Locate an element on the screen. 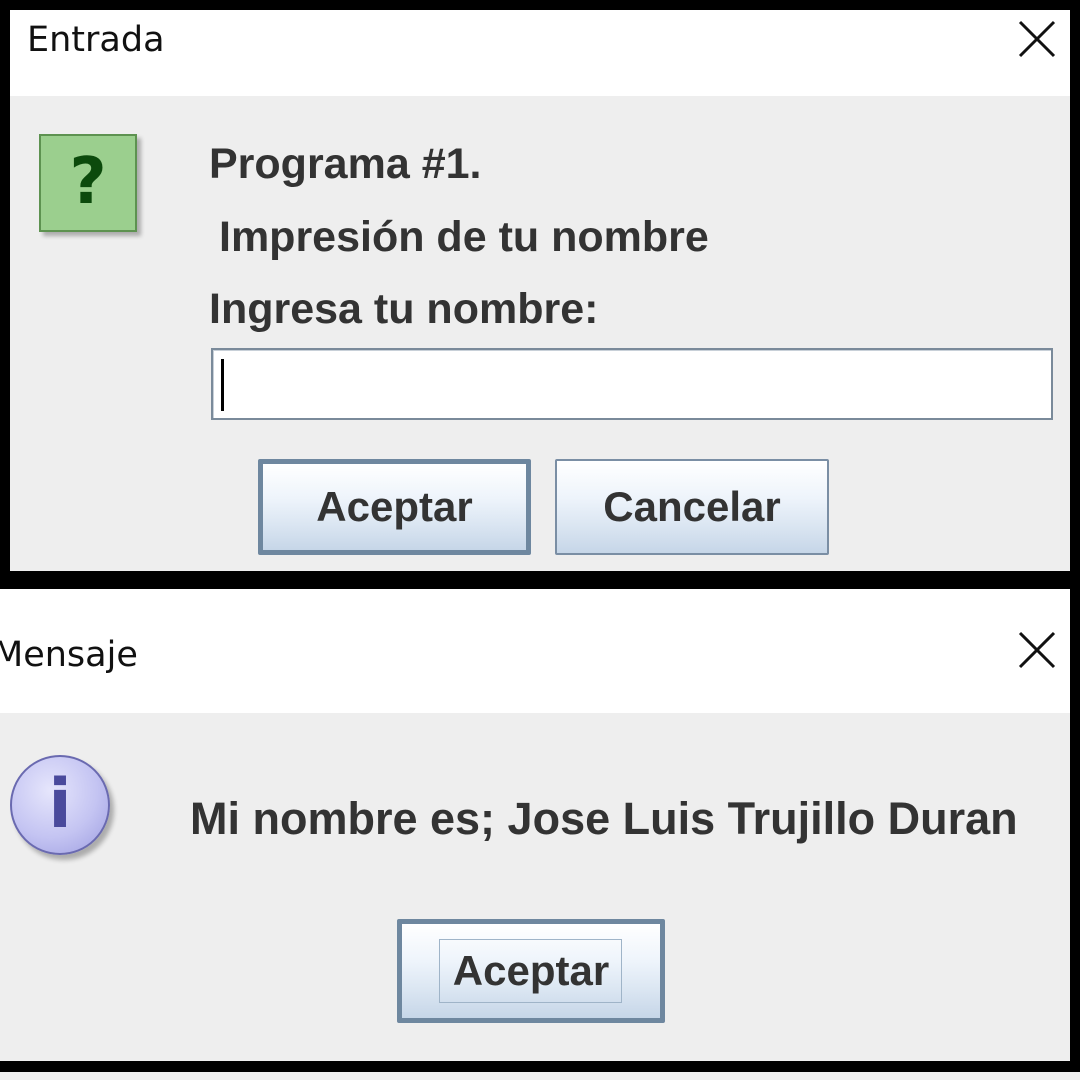 The width and height of the screenshot is (1080, 1080). message-accept-button-label: Aceptar is located at coordinates (531, 970).